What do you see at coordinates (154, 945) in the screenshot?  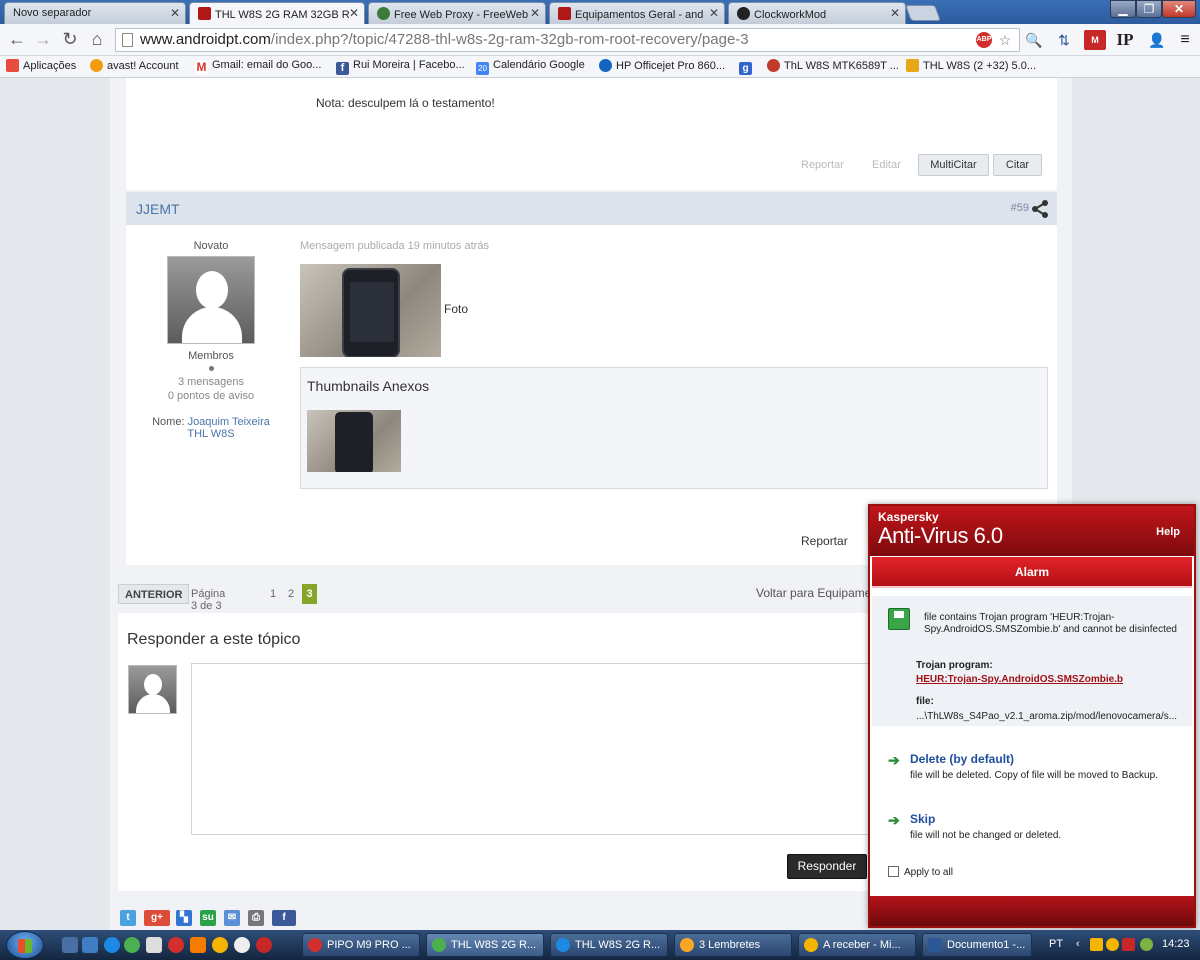 I see `calculator-icon` at bounding box center [154, 945].